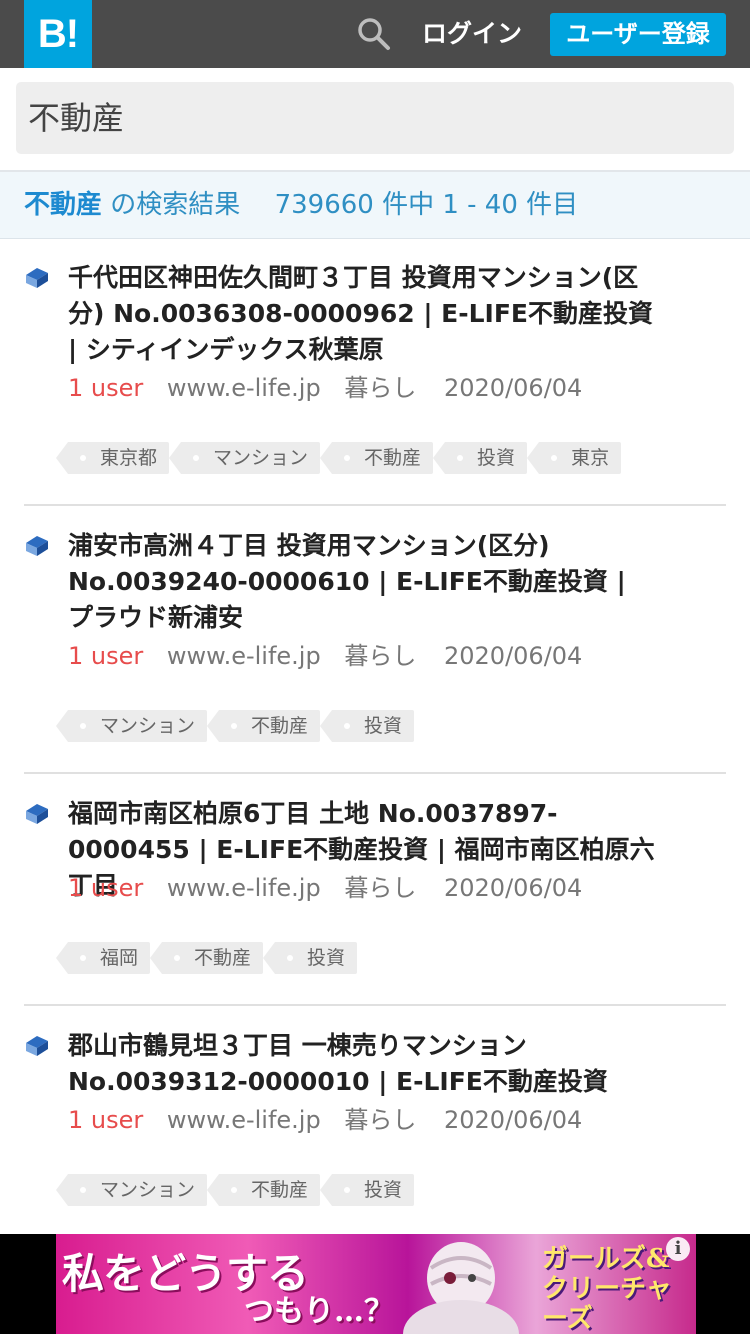 The image size is (750, 1334). What do you see at coordinates (63, 205) in the screenshot?
I see `results-keyword: 不動産` at bounding box center [63, 205].